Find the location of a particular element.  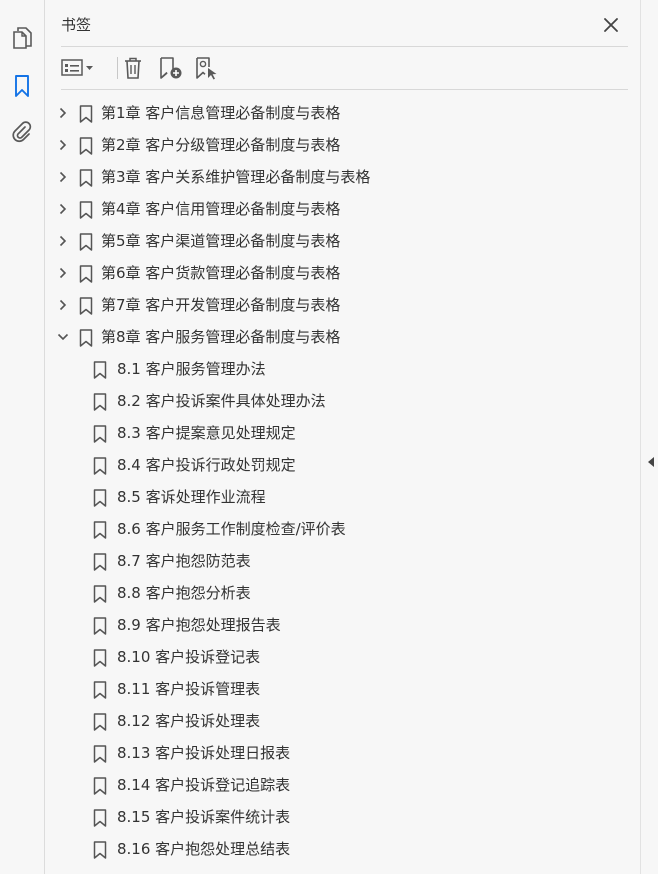

bookmark-label: 8.3 客户提案意见处理规定 is located at coordinates (206, 433).